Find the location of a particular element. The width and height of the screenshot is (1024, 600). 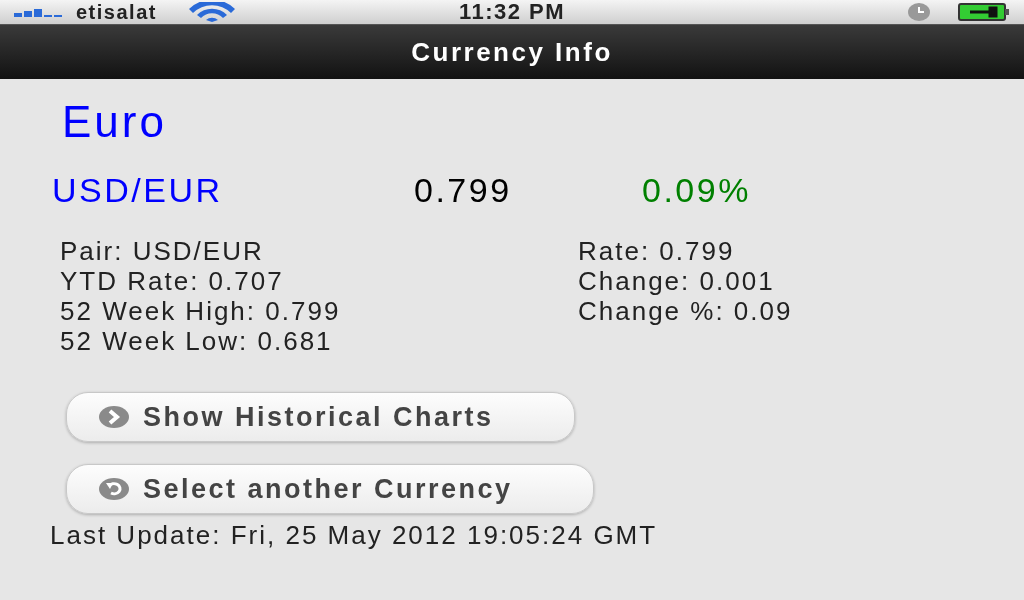

screen-title: Currency Info is located at coordinates (512, 52).